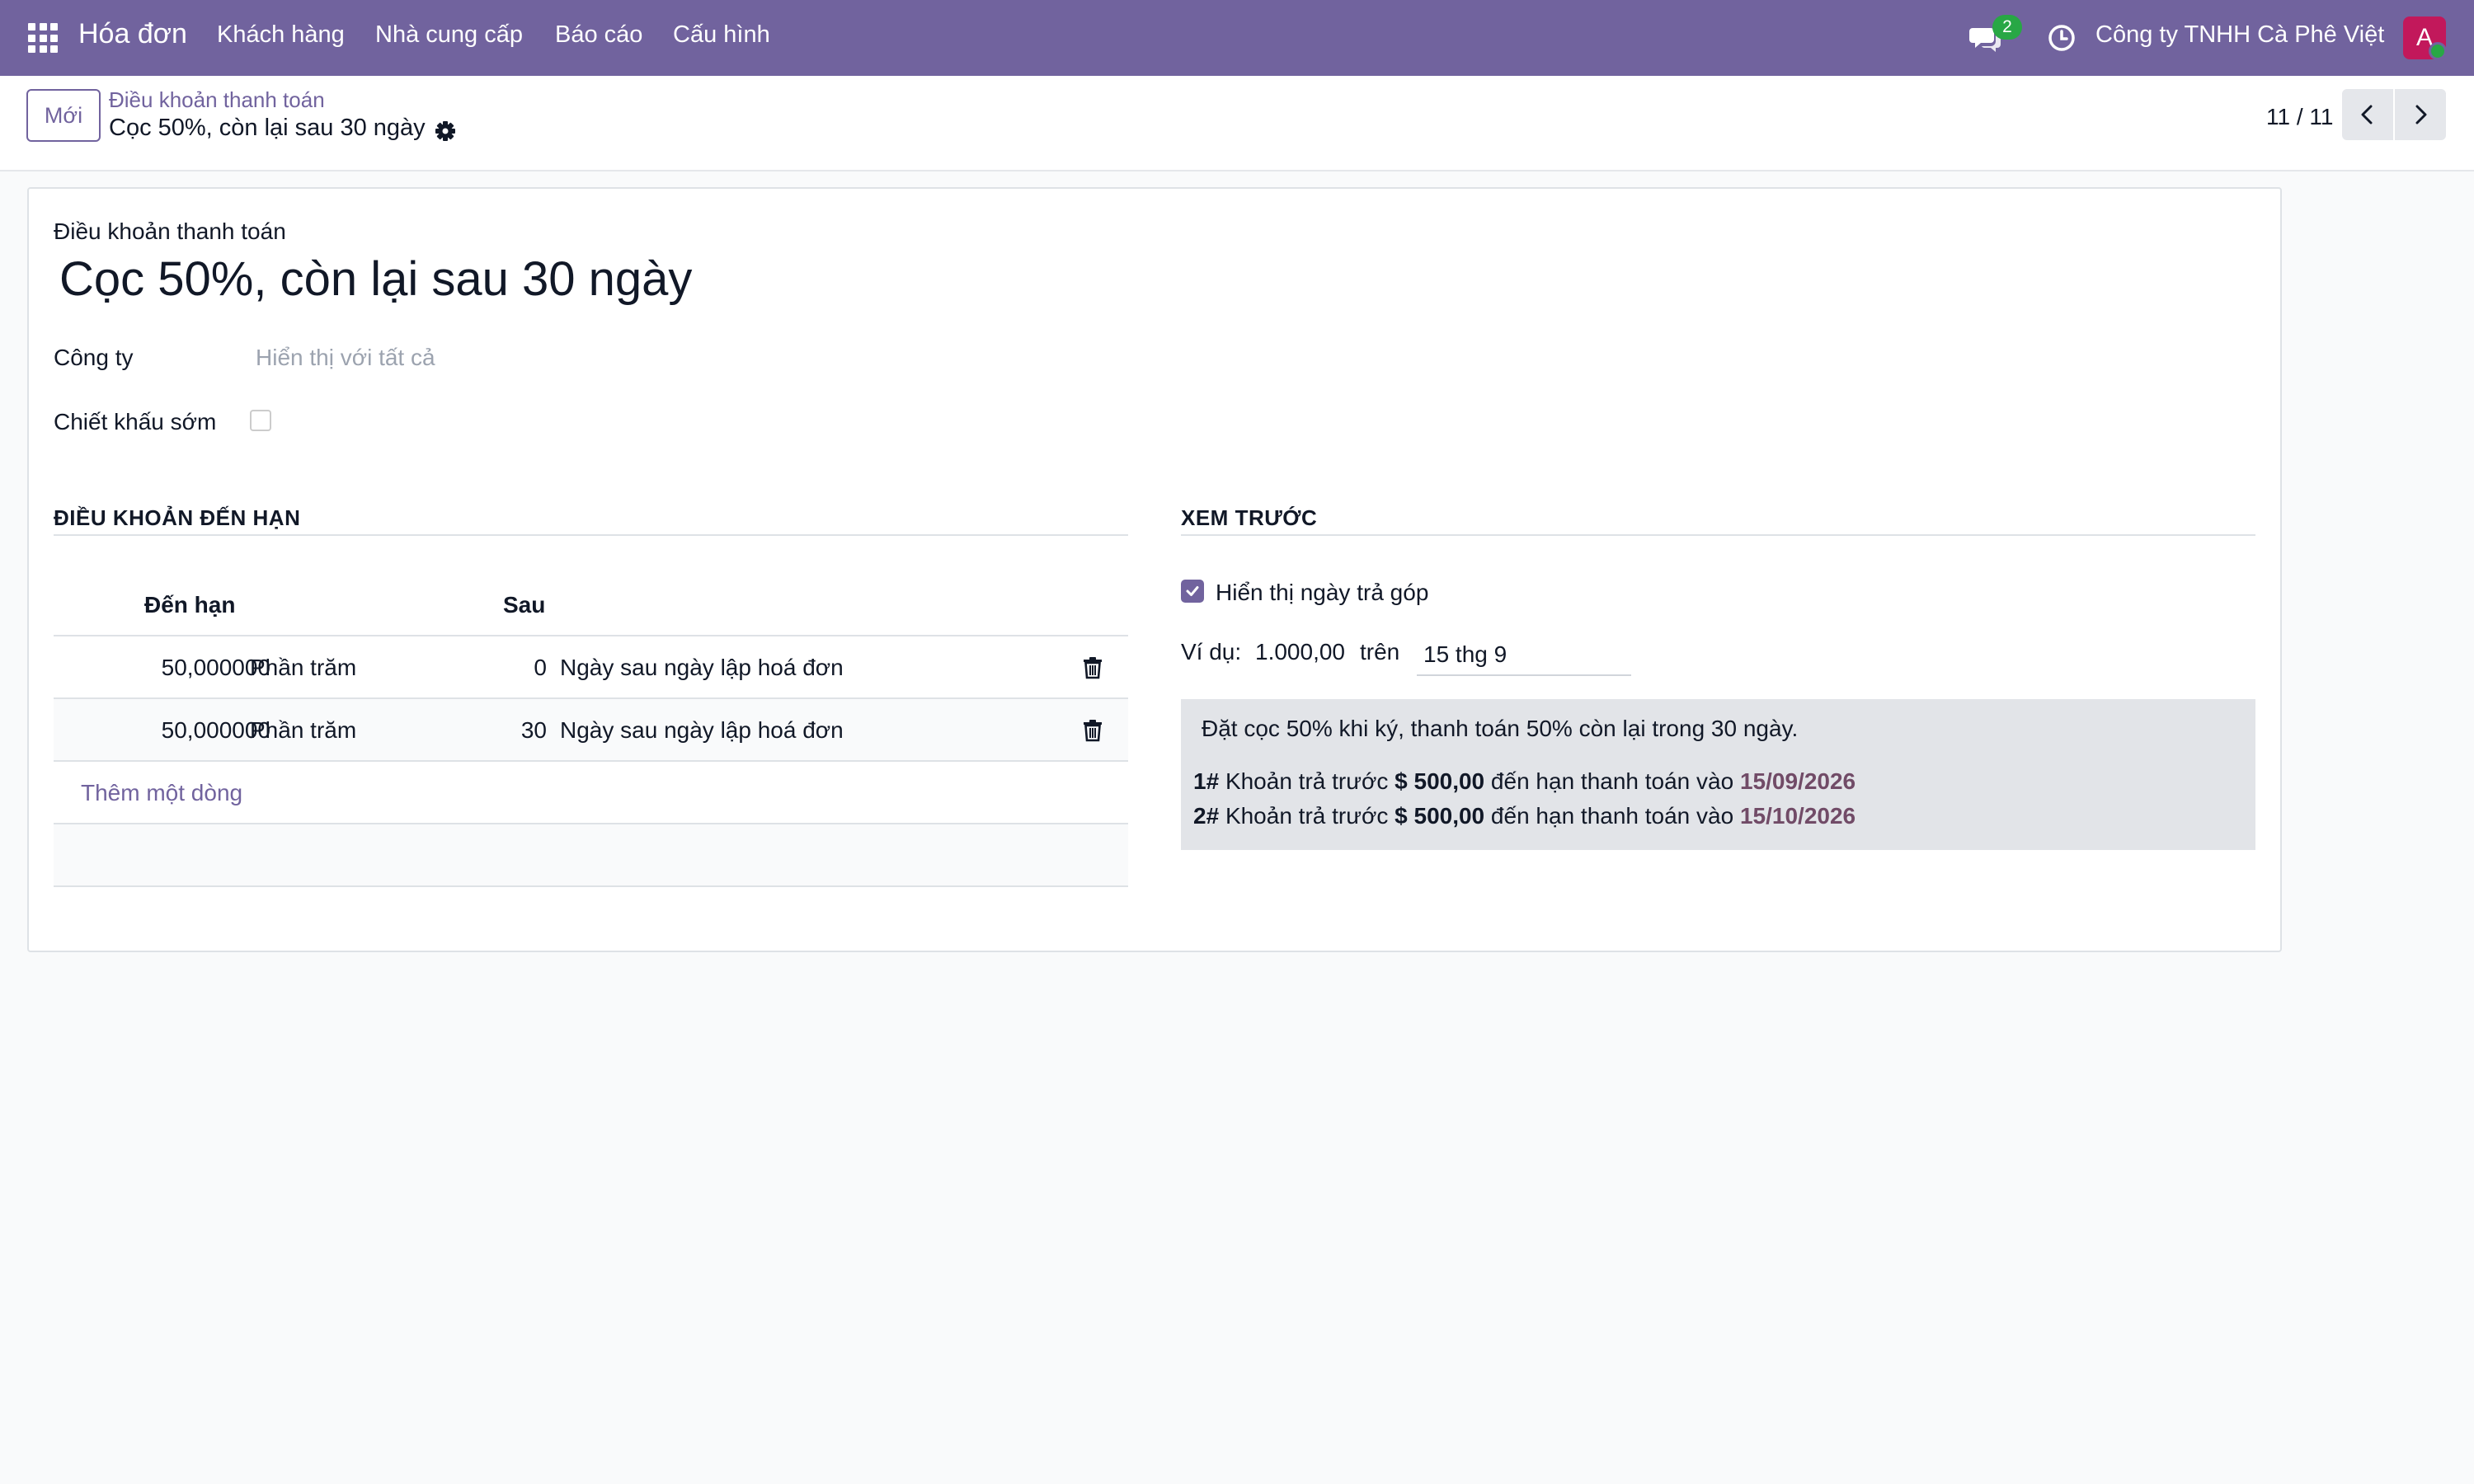 The width and height of the screenshot is (2474, 1484). Describe the element at coordinates (132, 34) in the screenshot. I see `app-name: Hóa đơn` at that location.